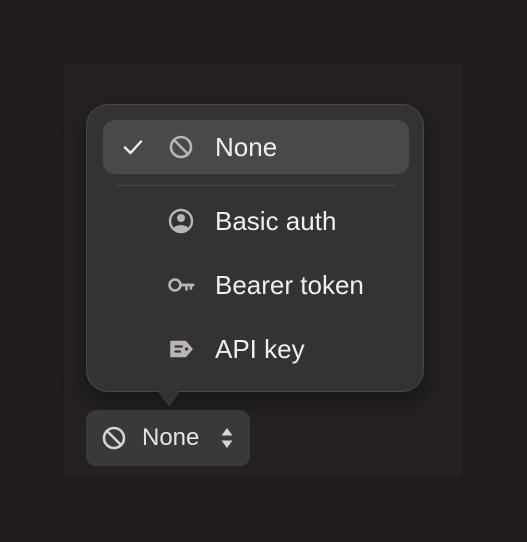  I want to click on select-value: None, so click(171, 437).